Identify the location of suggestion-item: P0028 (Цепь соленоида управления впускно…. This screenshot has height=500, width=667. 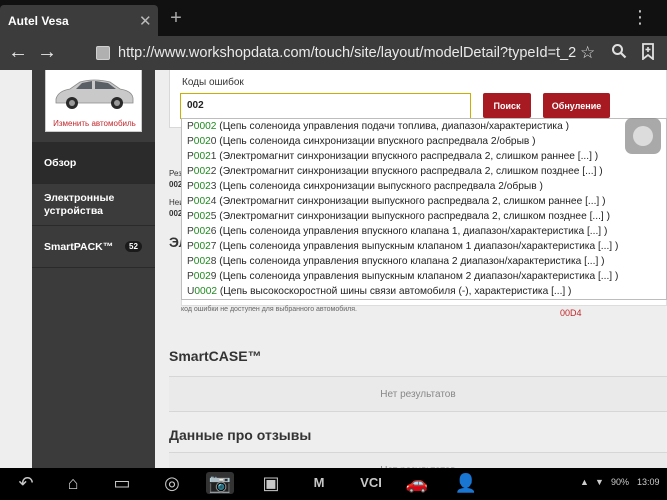
(424, 261).